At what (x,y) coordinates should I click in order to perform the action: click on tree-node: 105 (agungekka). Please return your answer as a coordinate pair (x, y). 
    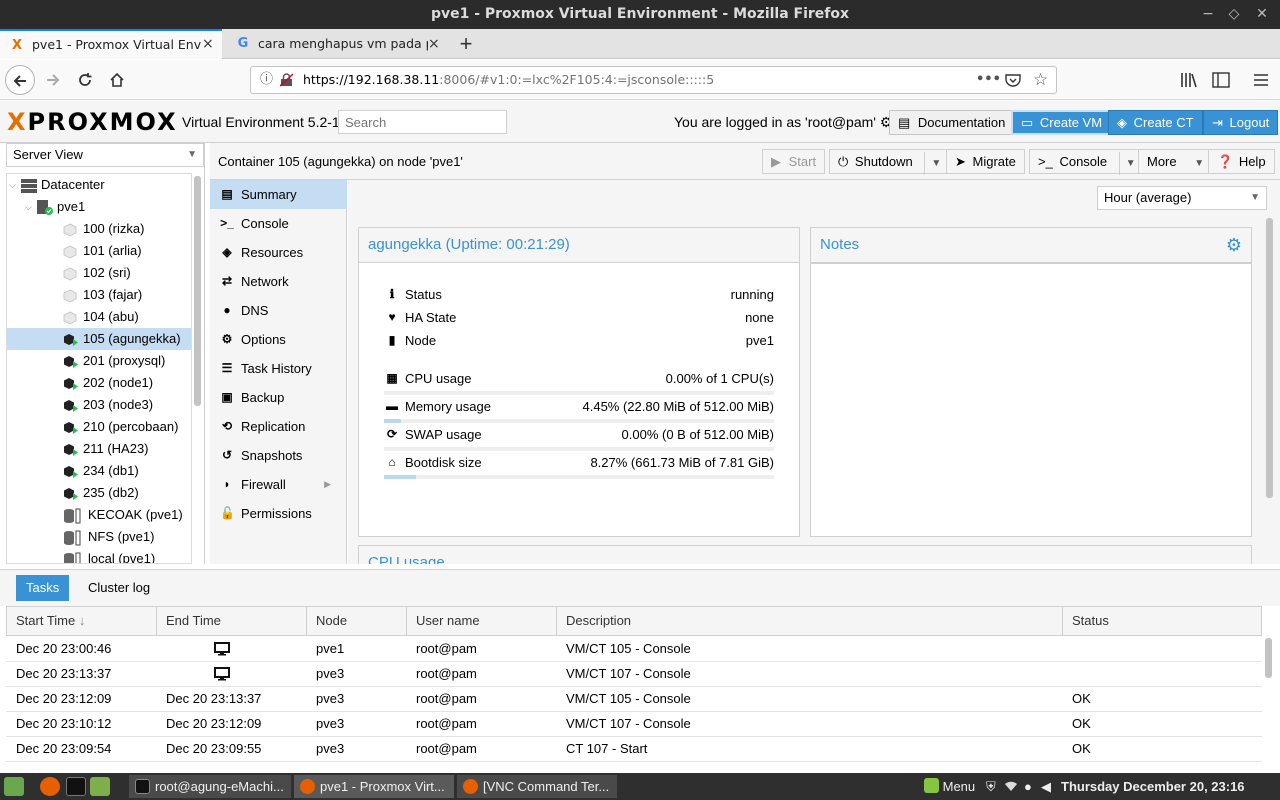
    Looking at the image, I should click on (99, 339).